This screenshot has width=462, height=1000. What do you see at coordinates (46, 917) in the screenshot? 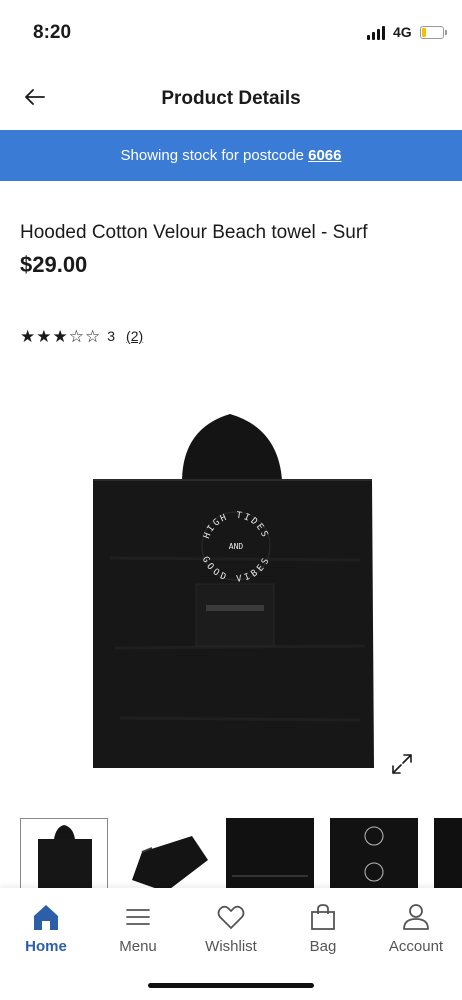
I see `home-icon` at bounding box center [46, 917].